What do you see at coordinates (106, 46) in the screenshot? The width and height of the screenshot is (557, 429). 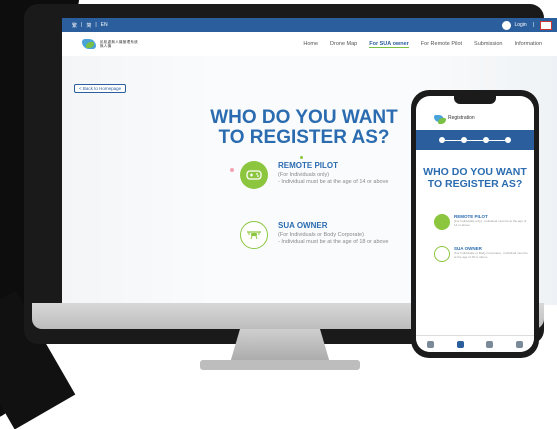 I see `logo-line-2: 無人機` at bounding box center [106, 46].